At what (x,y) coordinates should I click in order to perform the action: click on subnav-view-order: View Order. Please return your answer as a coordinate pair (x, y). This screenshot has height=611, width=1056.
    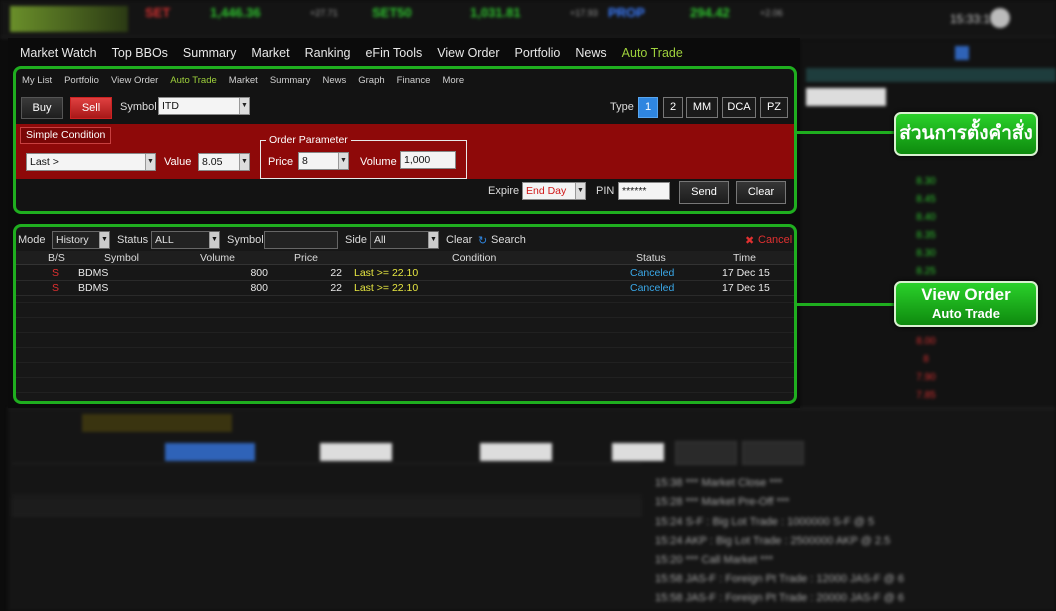
    Looking at the image, I should click on (134, 80).